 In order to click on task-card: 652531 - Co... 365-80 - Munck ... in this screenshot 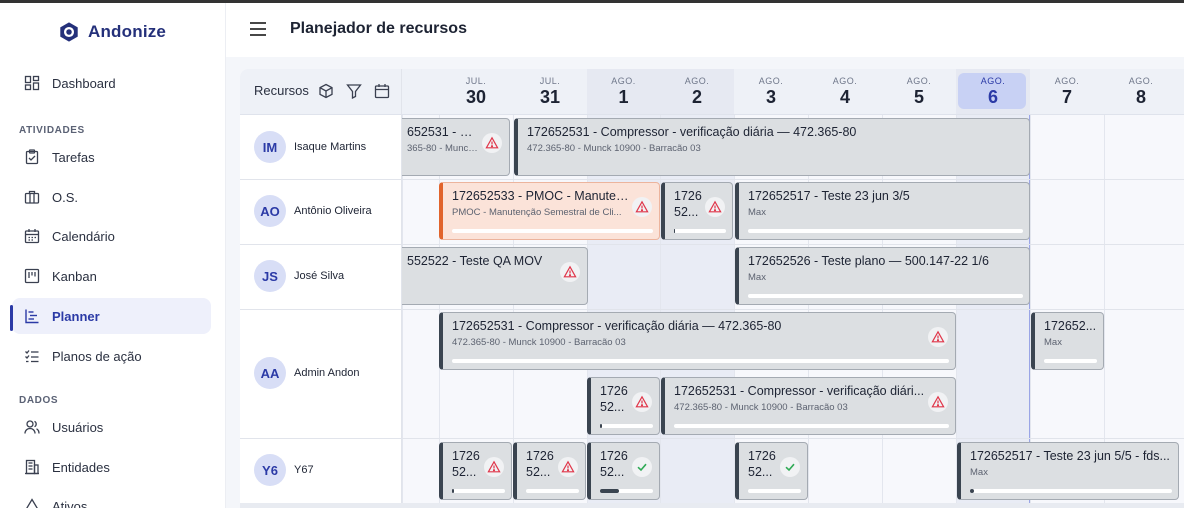, I will do `click(456, 147)`.